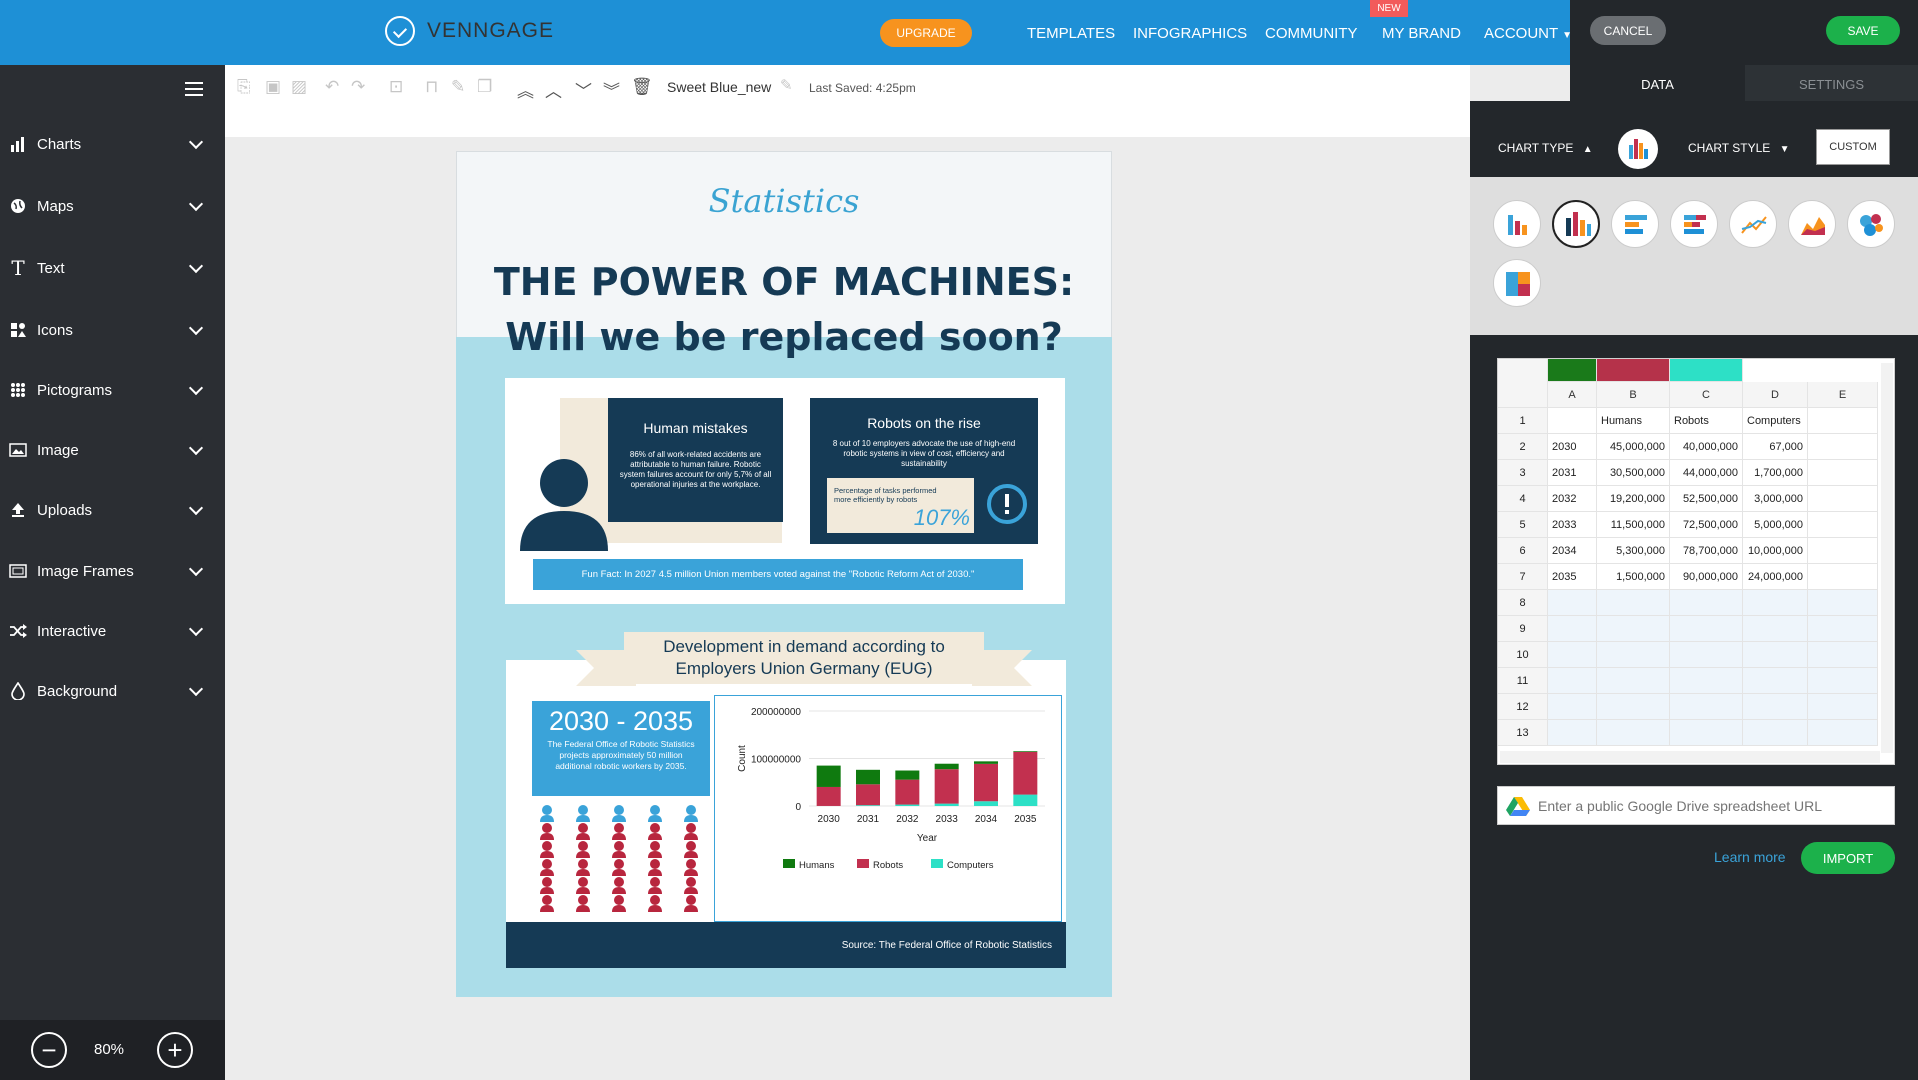 Image resolution: width=1918 pixels, height=1080 pixels. Describe the element at coordinates (1750, 857) in the screenshot. I see `learn-more-link: Learn more` at that location.